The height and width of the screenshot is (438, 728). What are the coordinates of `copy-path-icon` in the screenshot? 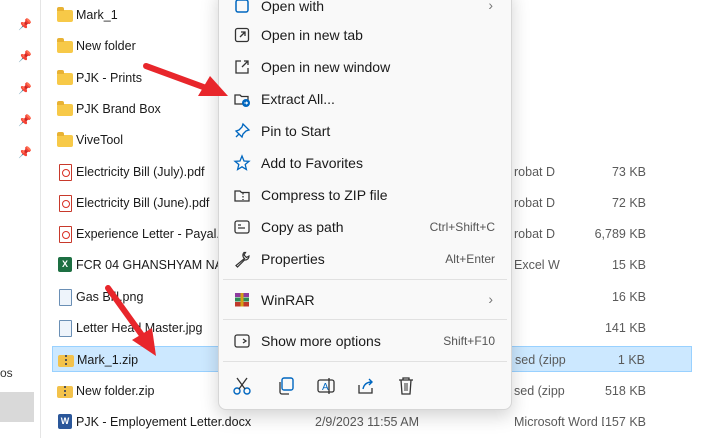 It's located at (242, 227).